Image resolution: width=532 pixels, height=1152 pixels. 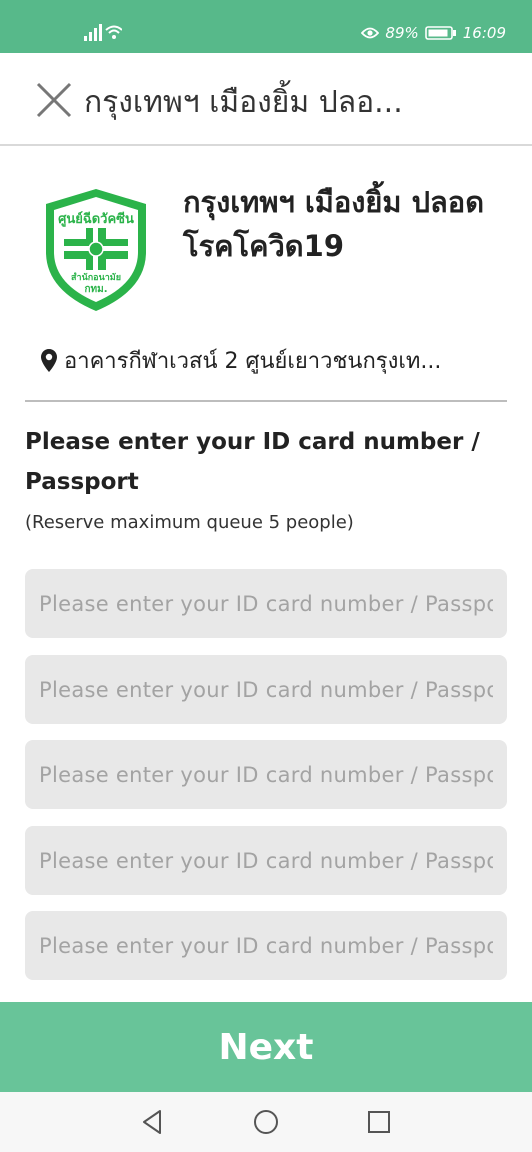 What do you see at coordinates (266, 1047) in the screenshot?
I see `next-button: Next` at bounding box center [266, 1047].